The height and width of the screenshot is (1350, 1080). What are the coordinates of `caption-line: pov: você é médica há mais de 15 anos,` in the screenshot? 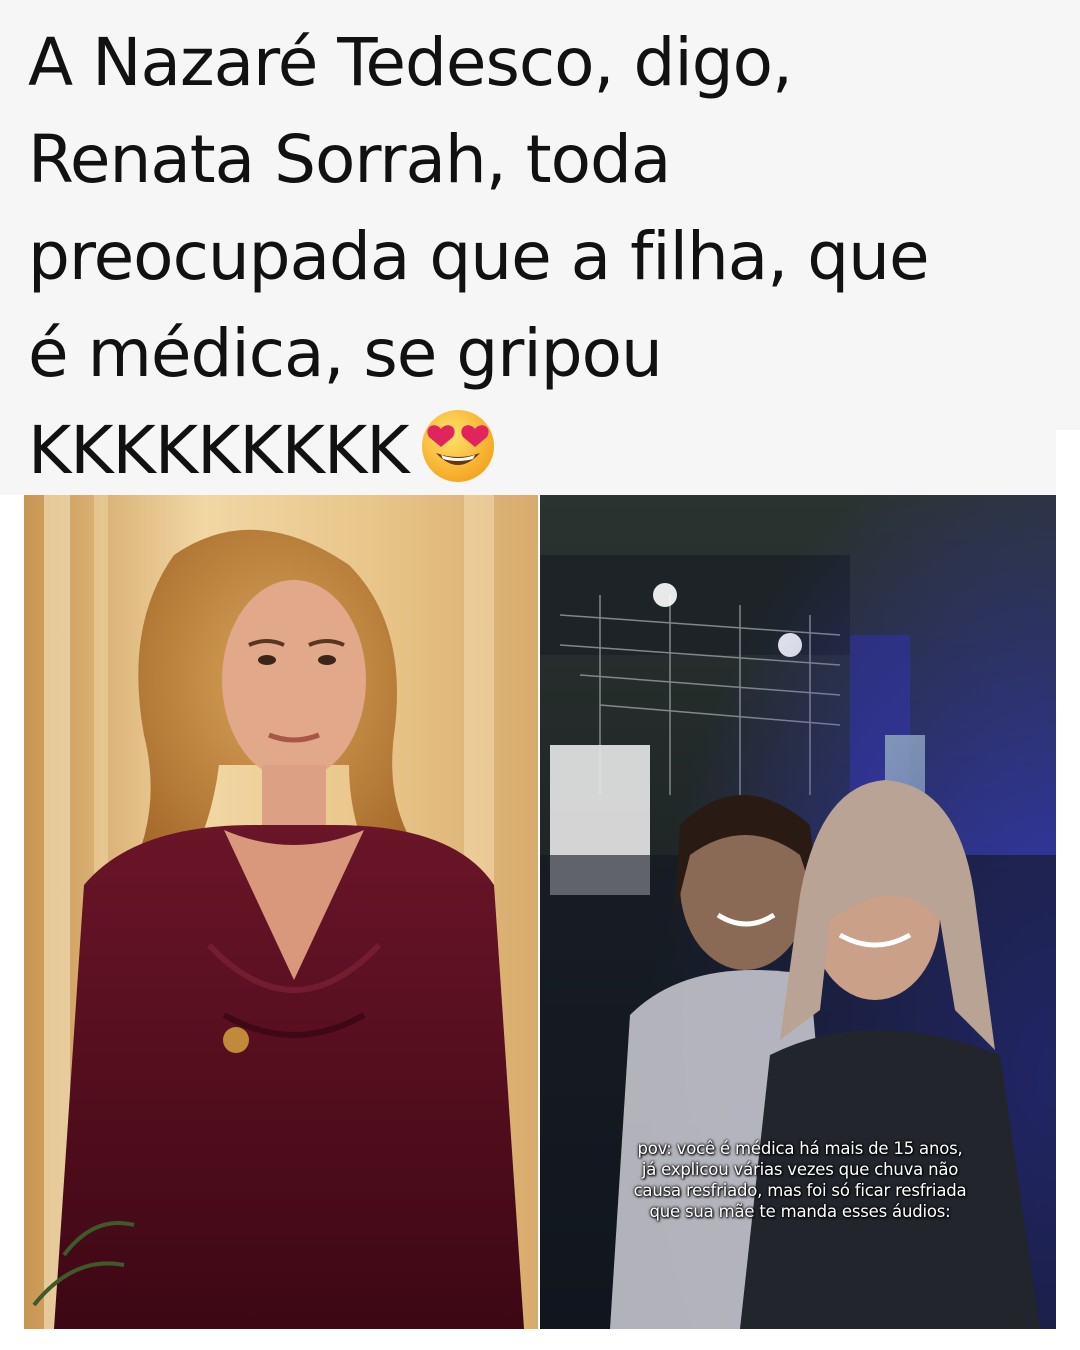 It's located at (800, 1148).